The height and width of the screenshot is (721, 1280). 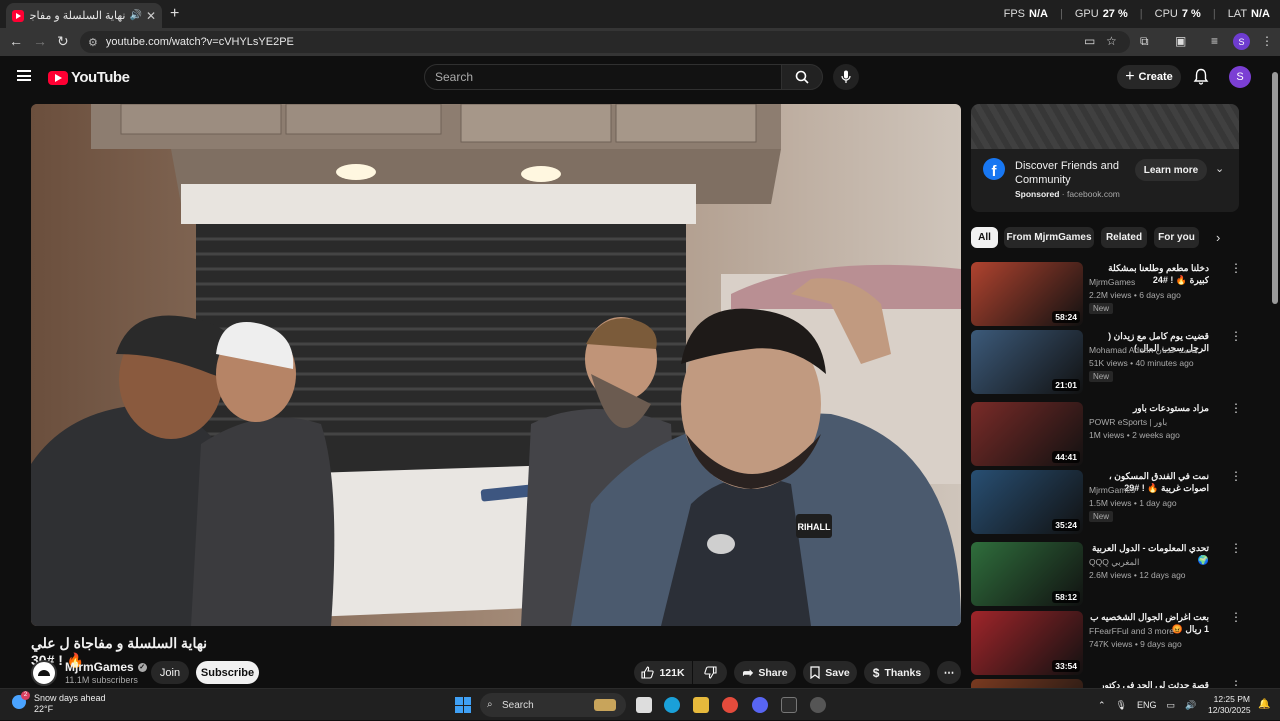 What do you see at coordinates (603, 77) in the screenshot?
I see `search-input: Search` at bounding box center [603, 77].